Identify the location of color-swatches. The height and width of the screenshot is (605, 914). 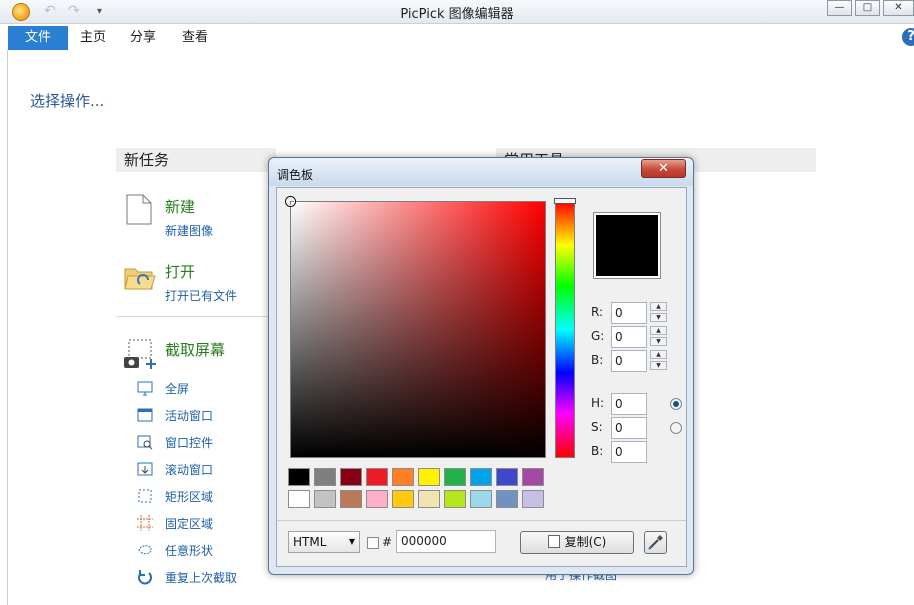
(419, 491).